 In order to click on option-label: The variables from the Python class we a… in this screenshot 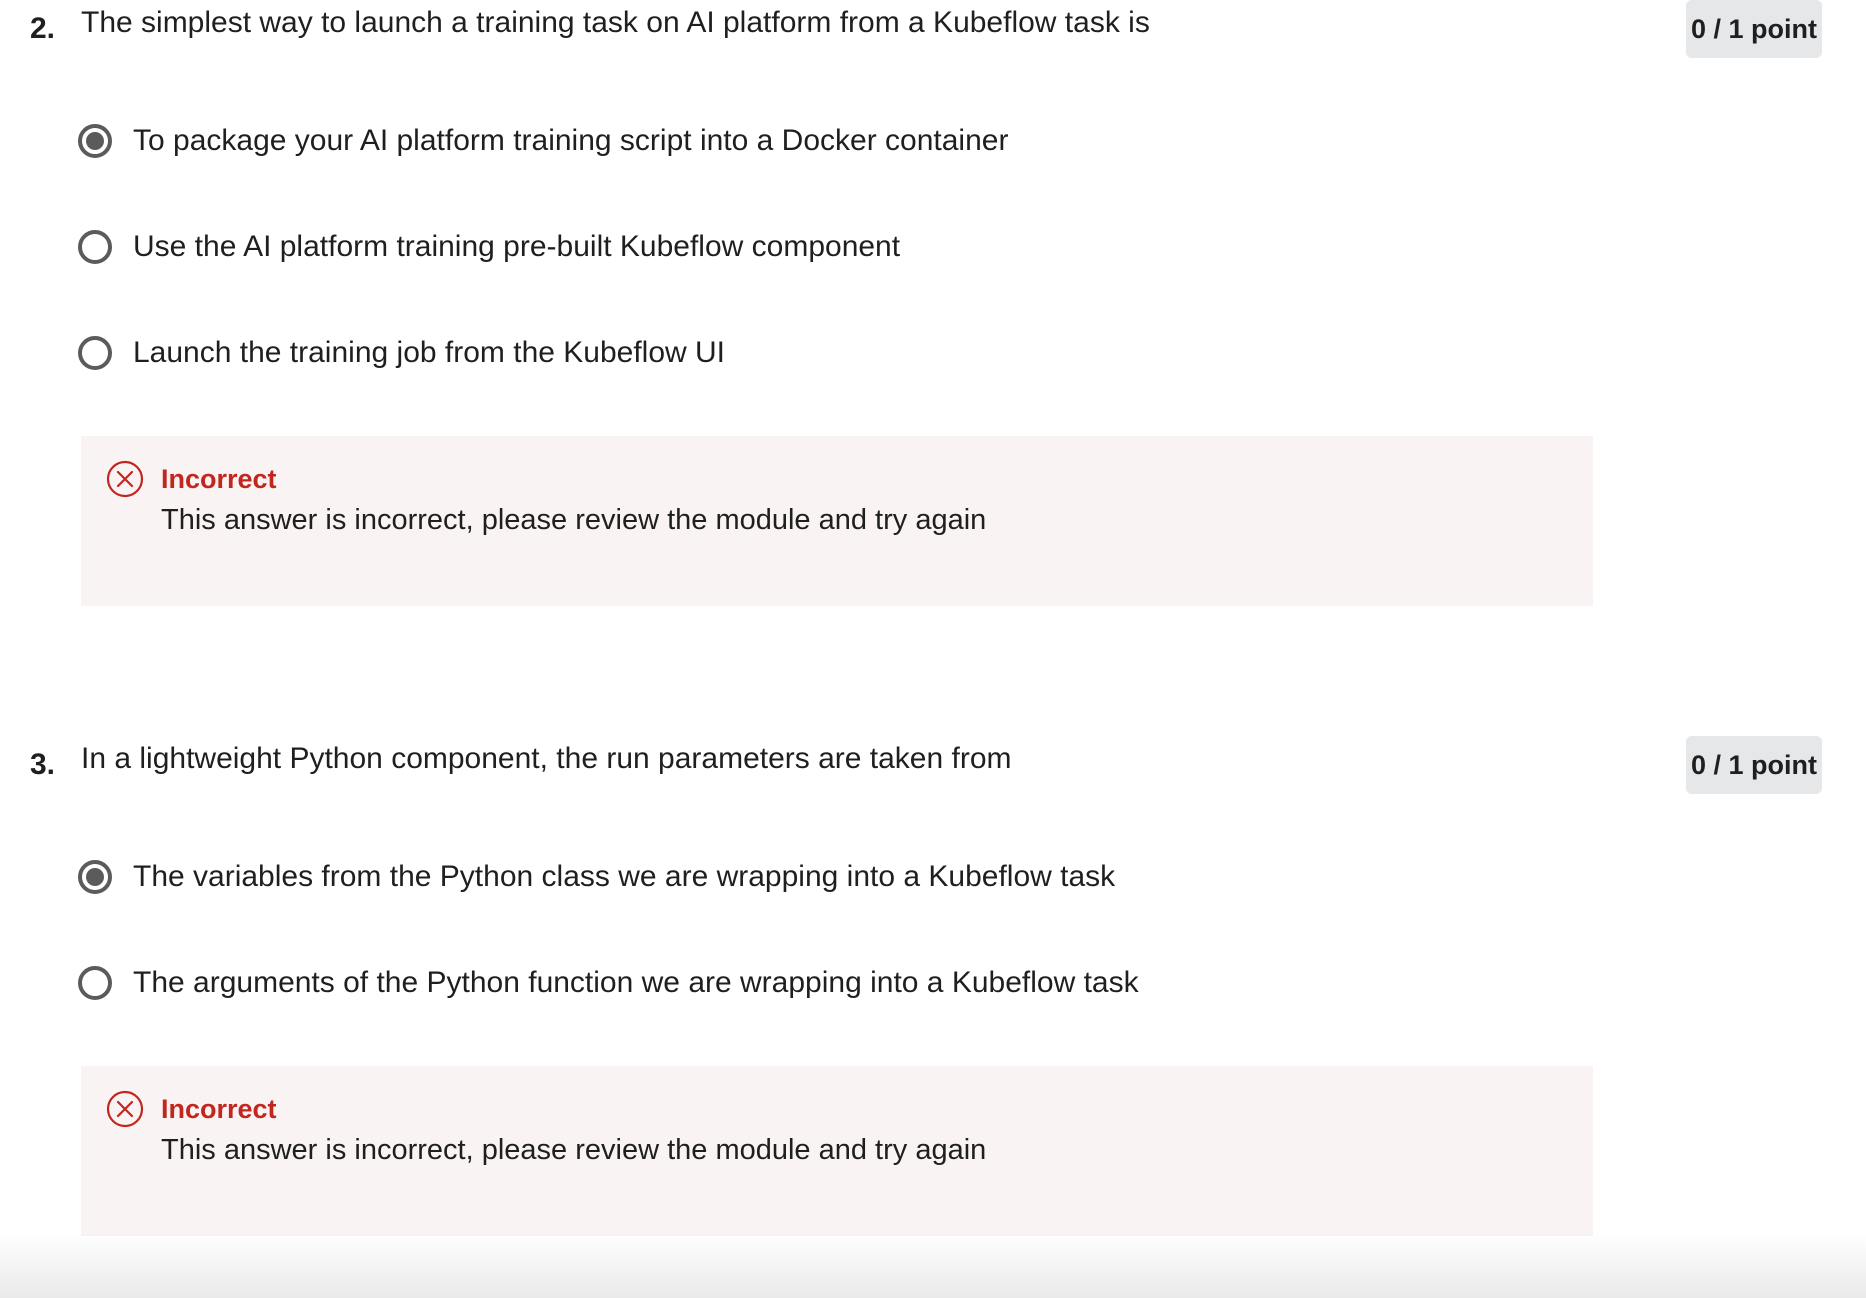, I will do `click(624, 876)`.